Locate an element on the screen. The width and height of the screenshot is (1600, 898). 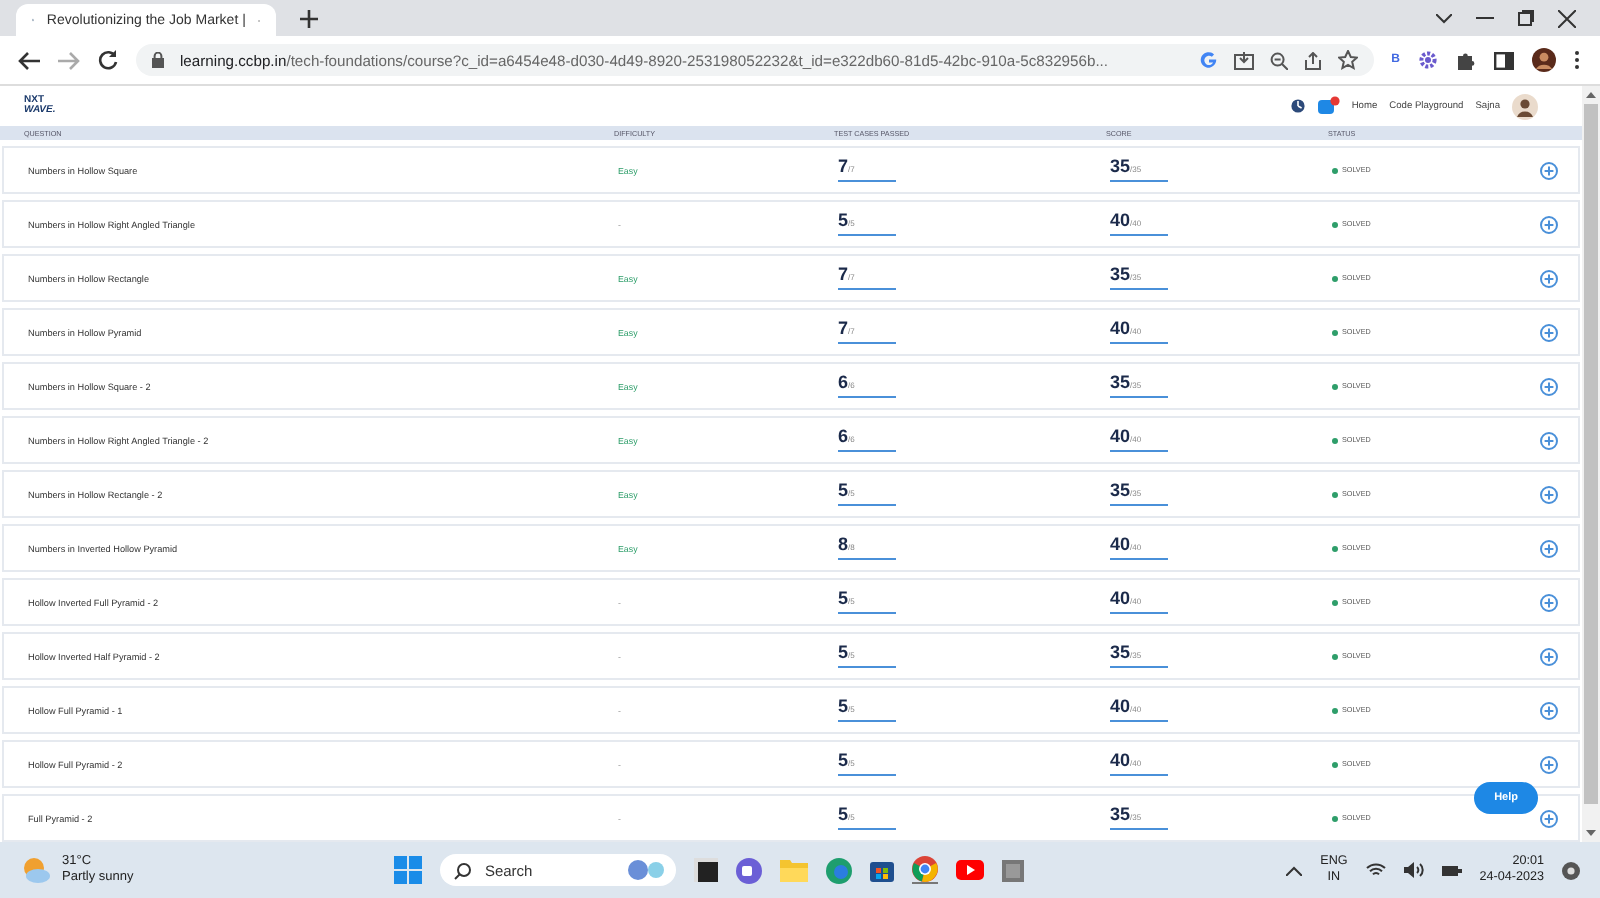
back-icon is located at coordinates (29, 60).